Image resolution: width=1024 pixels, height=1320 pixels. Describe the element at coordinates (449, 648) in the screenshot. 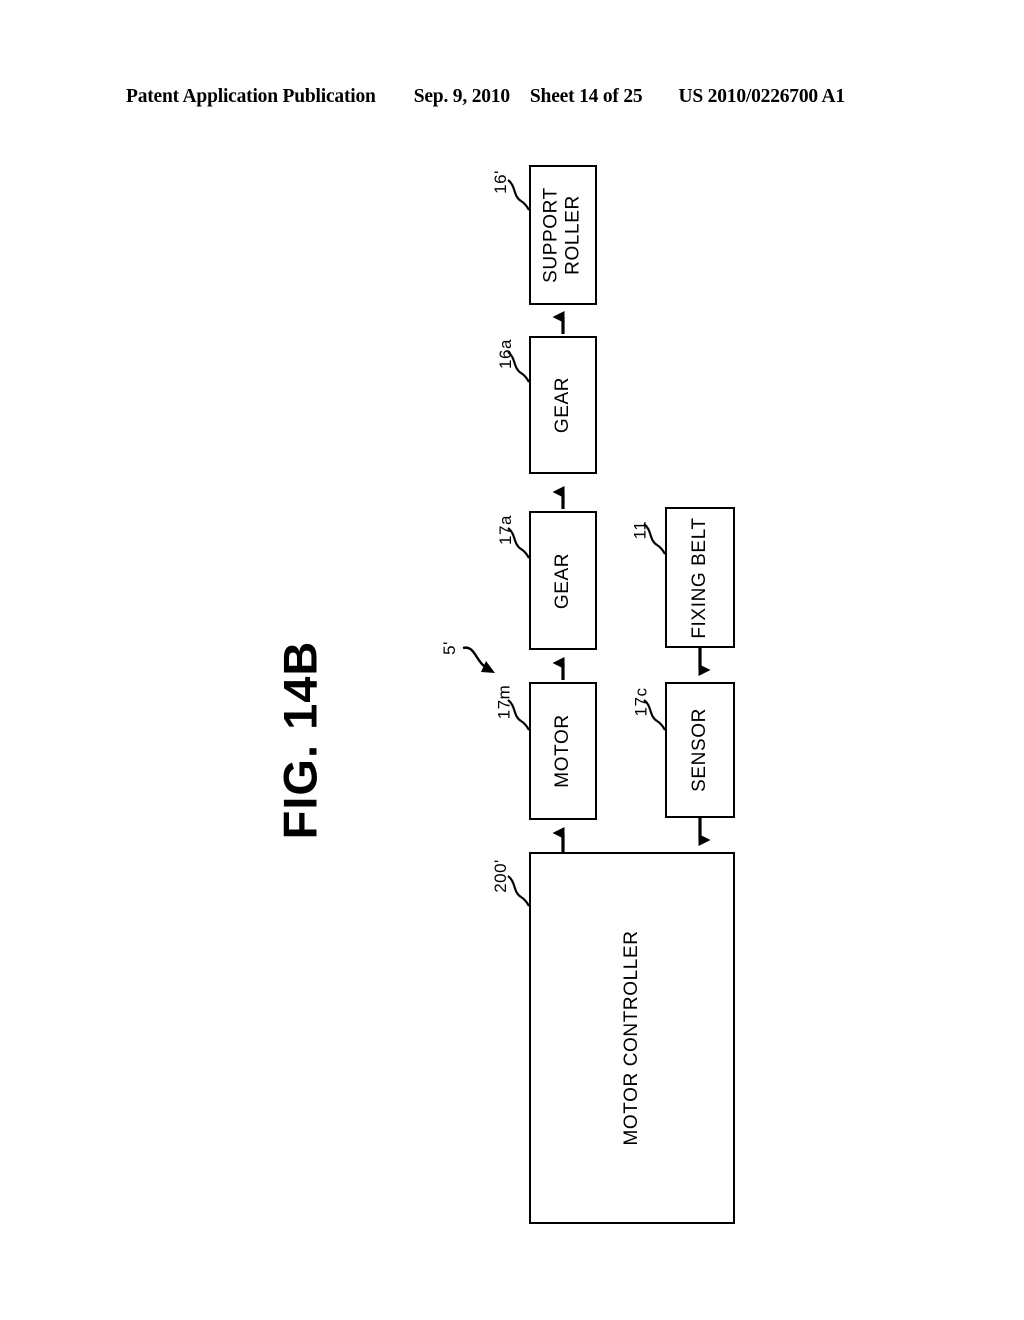

I see `ref-numeral-assembly: 5'` at that location.